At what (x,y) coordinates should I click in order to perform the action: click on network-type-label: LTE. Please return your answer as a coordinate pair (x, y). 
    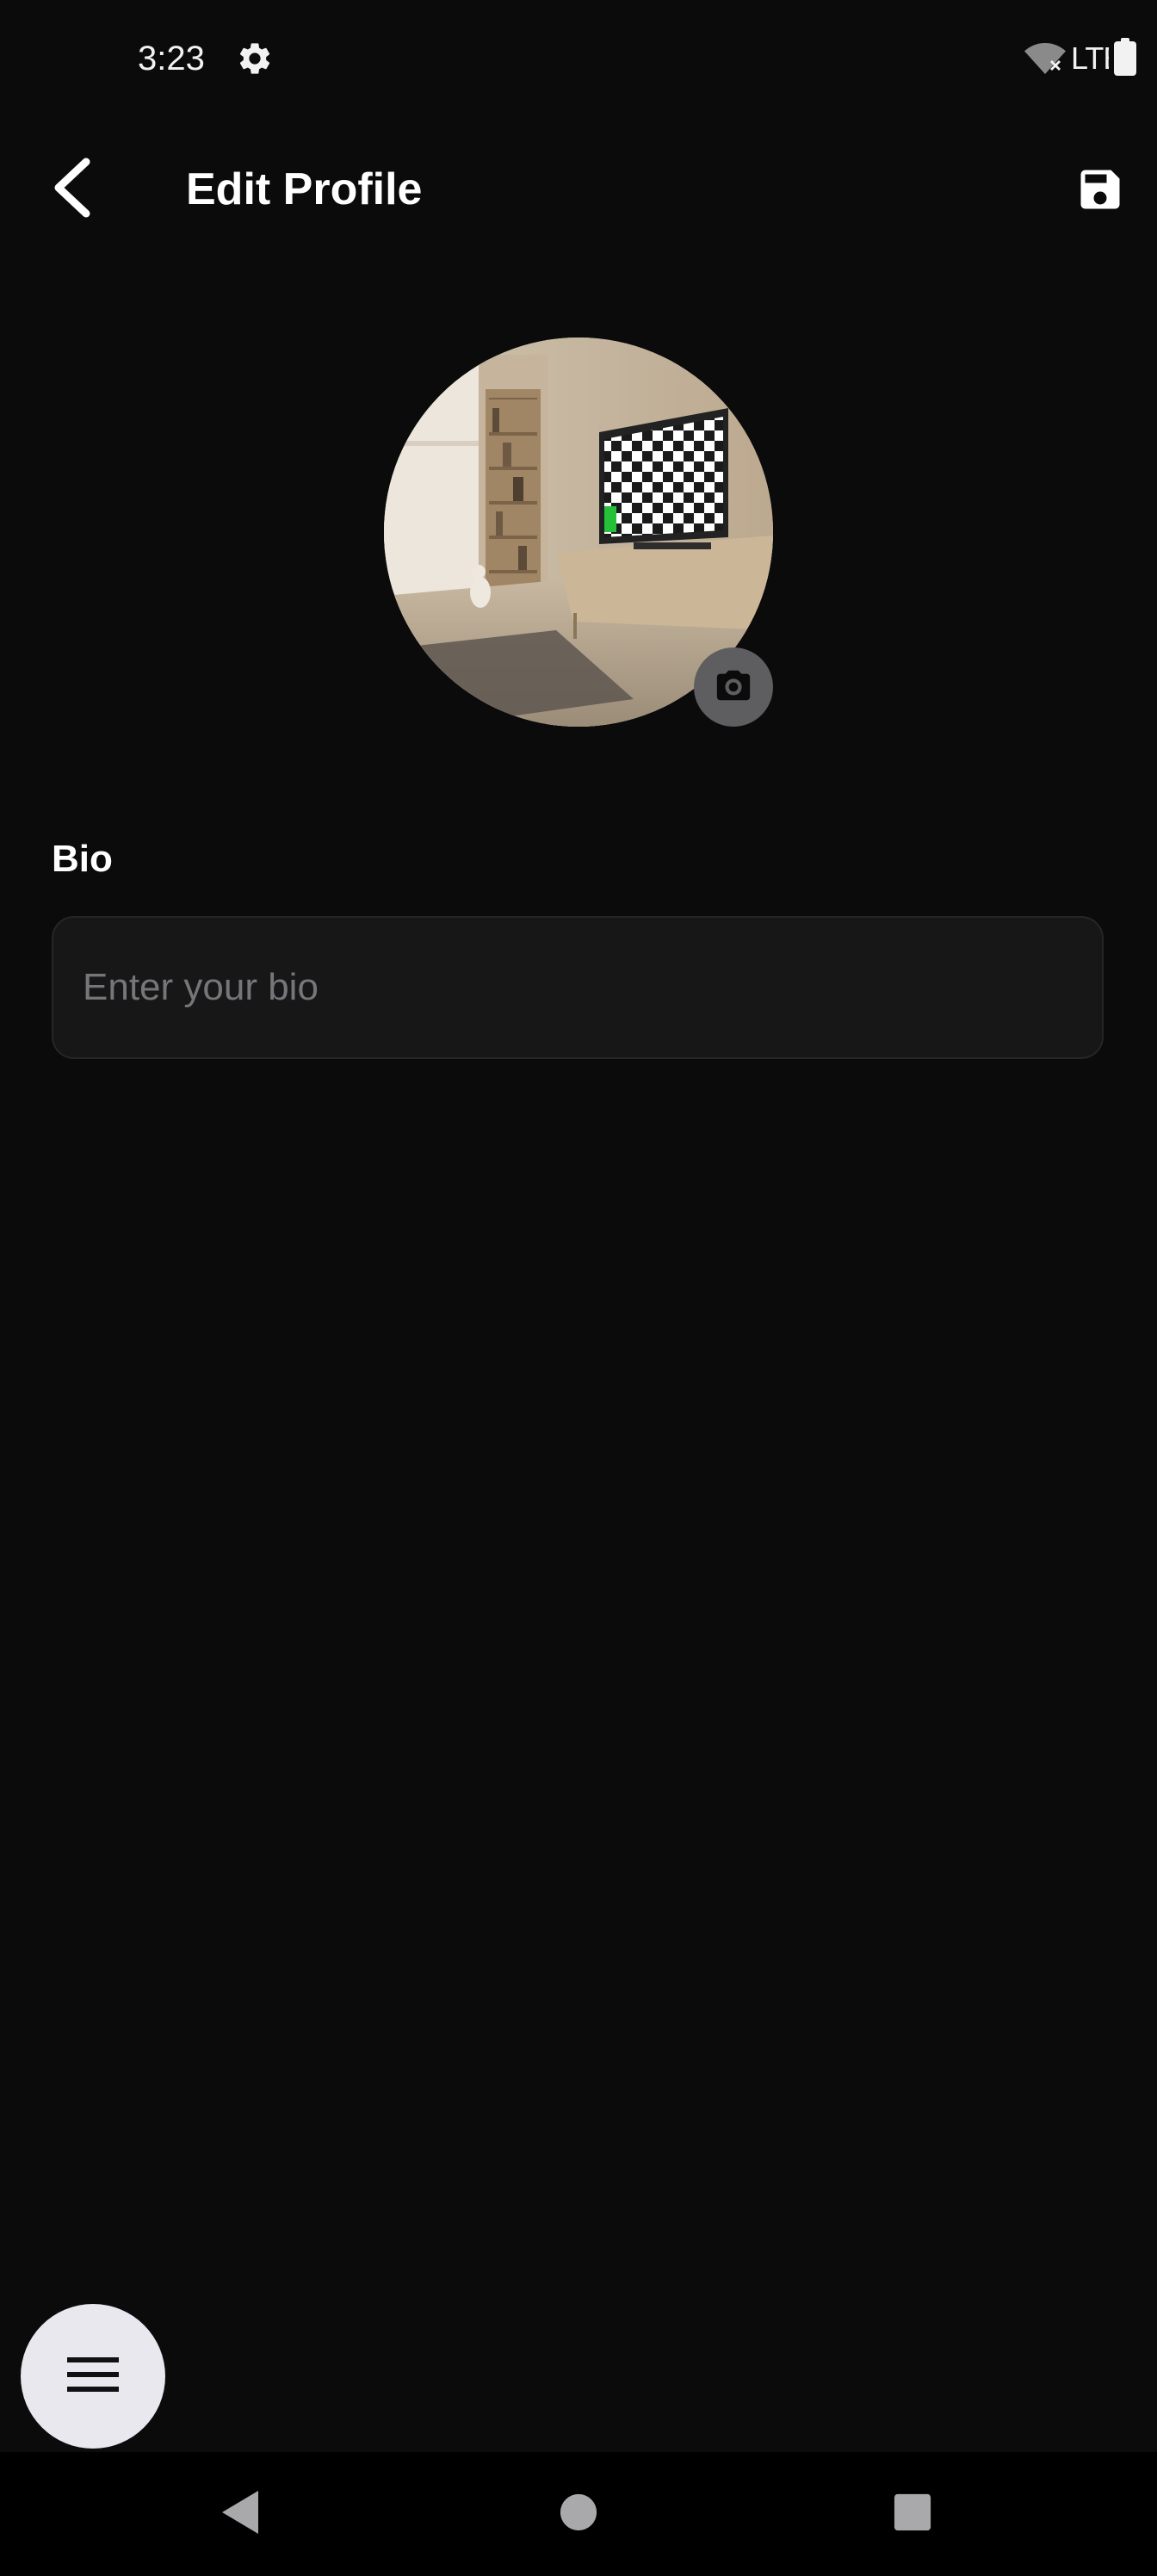
    Looking at the image, I should click on (1090, 58).